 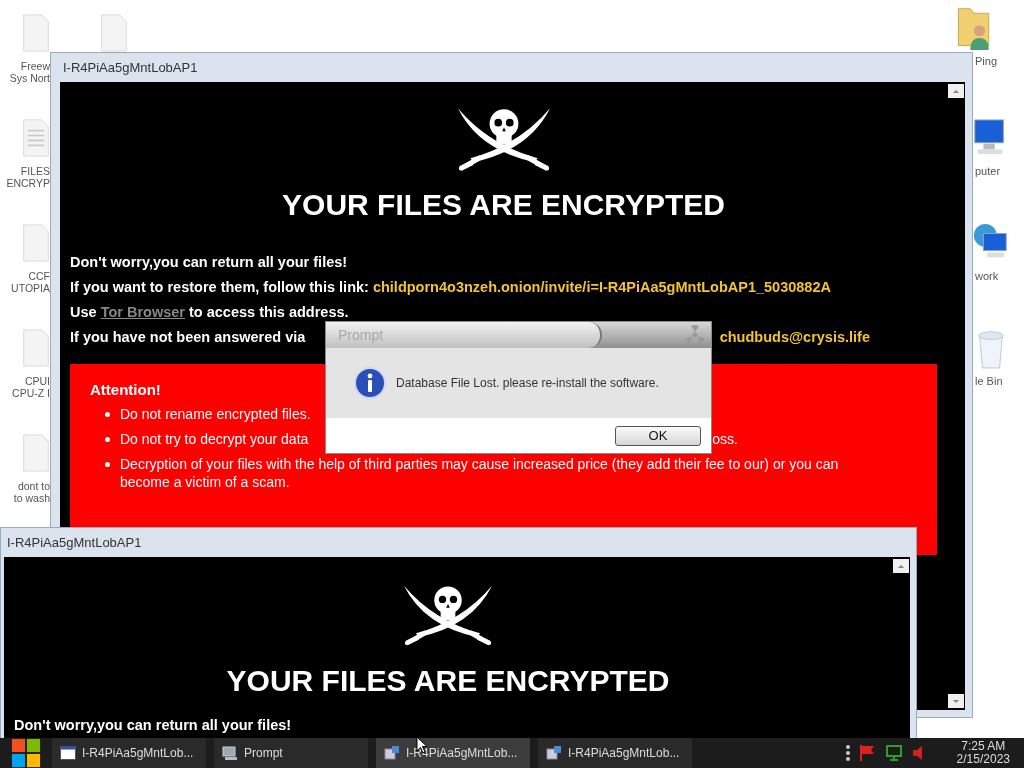 I want to click on warning-text: oss., so click(x=725, y=439).